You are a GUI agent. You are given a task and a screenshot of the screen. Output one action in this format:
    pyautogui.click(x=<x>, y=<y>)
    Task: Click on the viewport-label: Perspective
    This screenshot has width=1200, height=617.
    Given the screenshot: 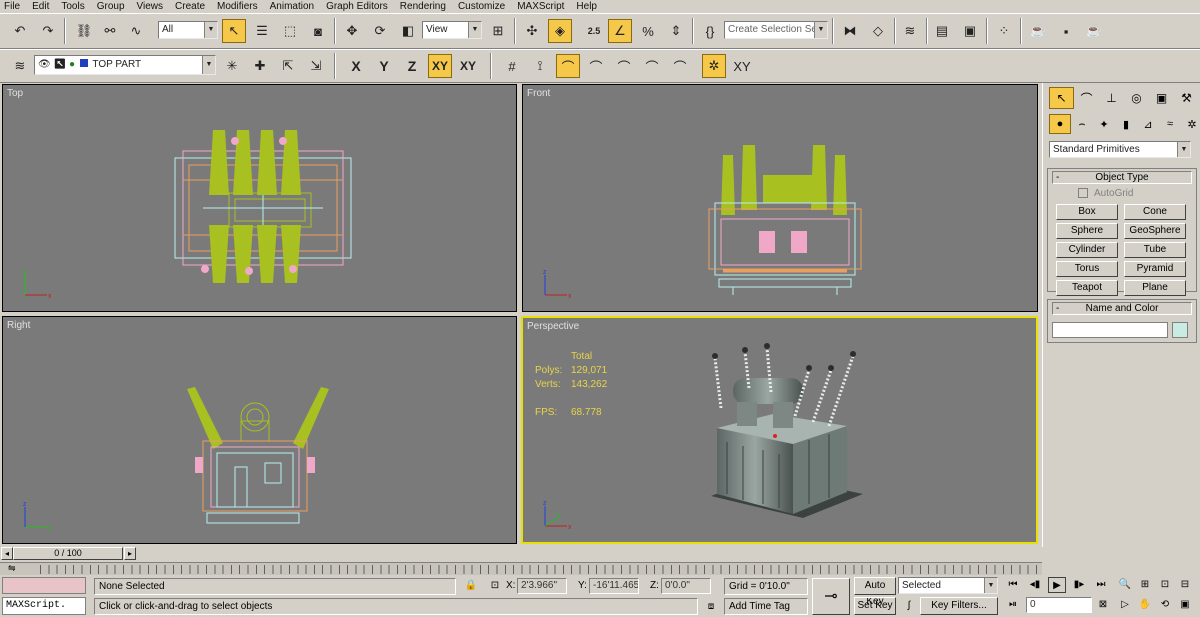 What is the action you would take?
    pyautogui.click(x=553, y=326)
    